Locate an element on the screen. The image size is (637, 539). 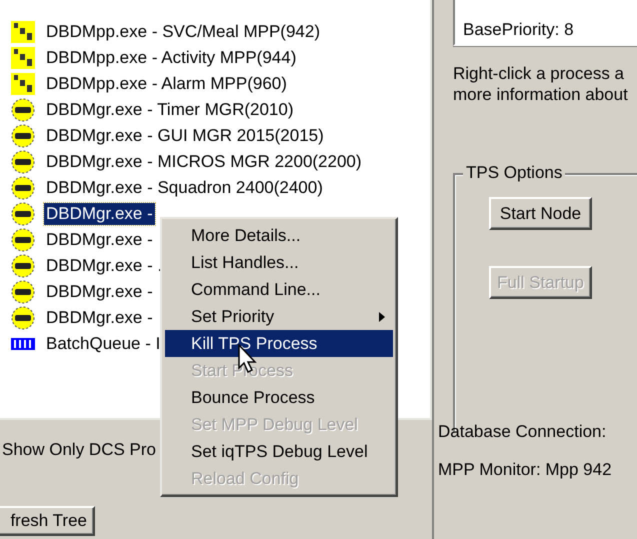
menu-item: Bounce Process is located at coordinates (279, 397).